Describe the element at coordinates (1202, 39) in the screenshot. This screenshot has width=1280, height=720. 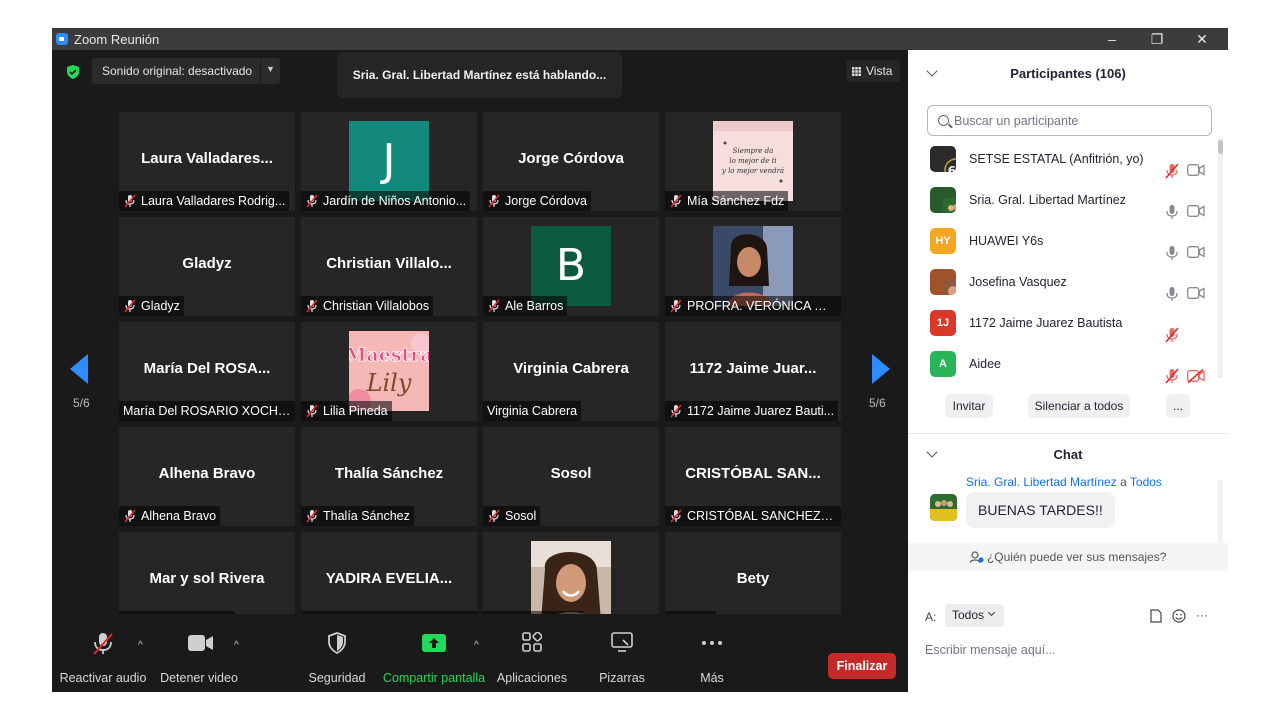
I see `close-button: ✕` at that location.